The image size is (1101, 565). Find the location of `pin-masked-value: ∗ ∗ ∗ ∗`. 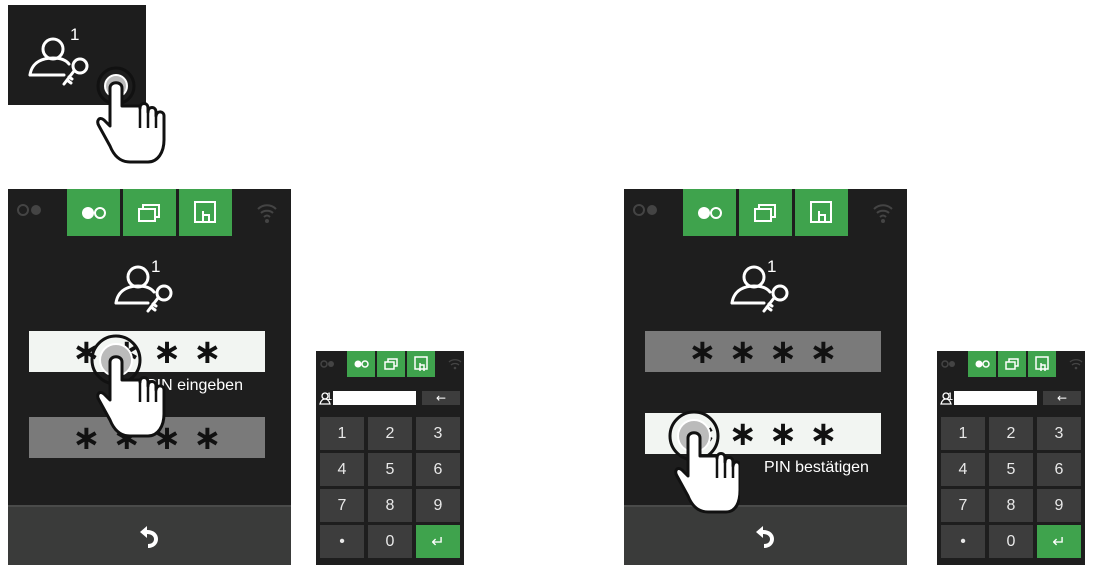

pin-masked-value: ∗ ∗ ∗ ∗ is located at coordinates (763, 351).